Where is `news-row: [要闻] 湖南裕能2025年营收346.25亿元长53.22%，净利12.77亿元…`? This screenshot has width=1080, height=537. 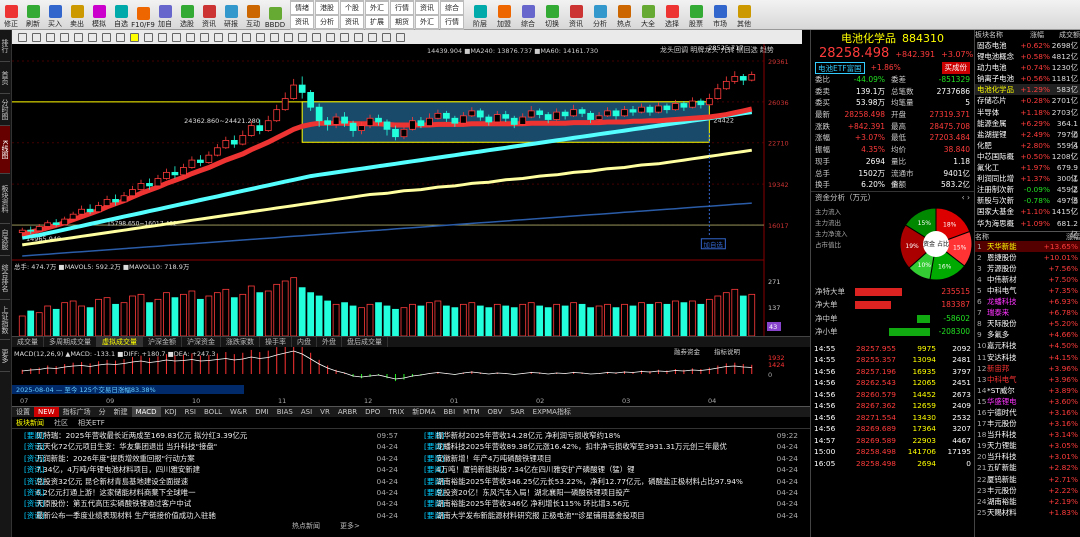
news-row: [要闻] 湖南裕能2025年营收346.25亿元长53.22%，净利12.77亿元… is located at coordinates (607, 481).